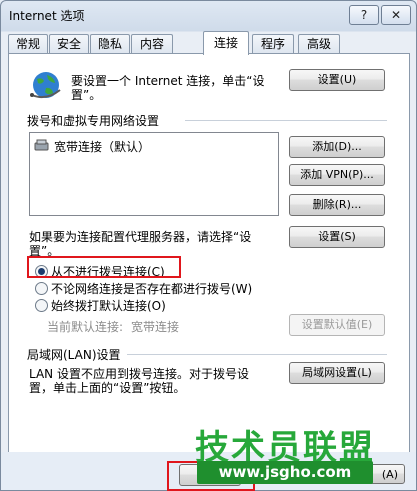 The image size is (417, 491). I want to click on tab-advanced: 高级, so click(319, 44).